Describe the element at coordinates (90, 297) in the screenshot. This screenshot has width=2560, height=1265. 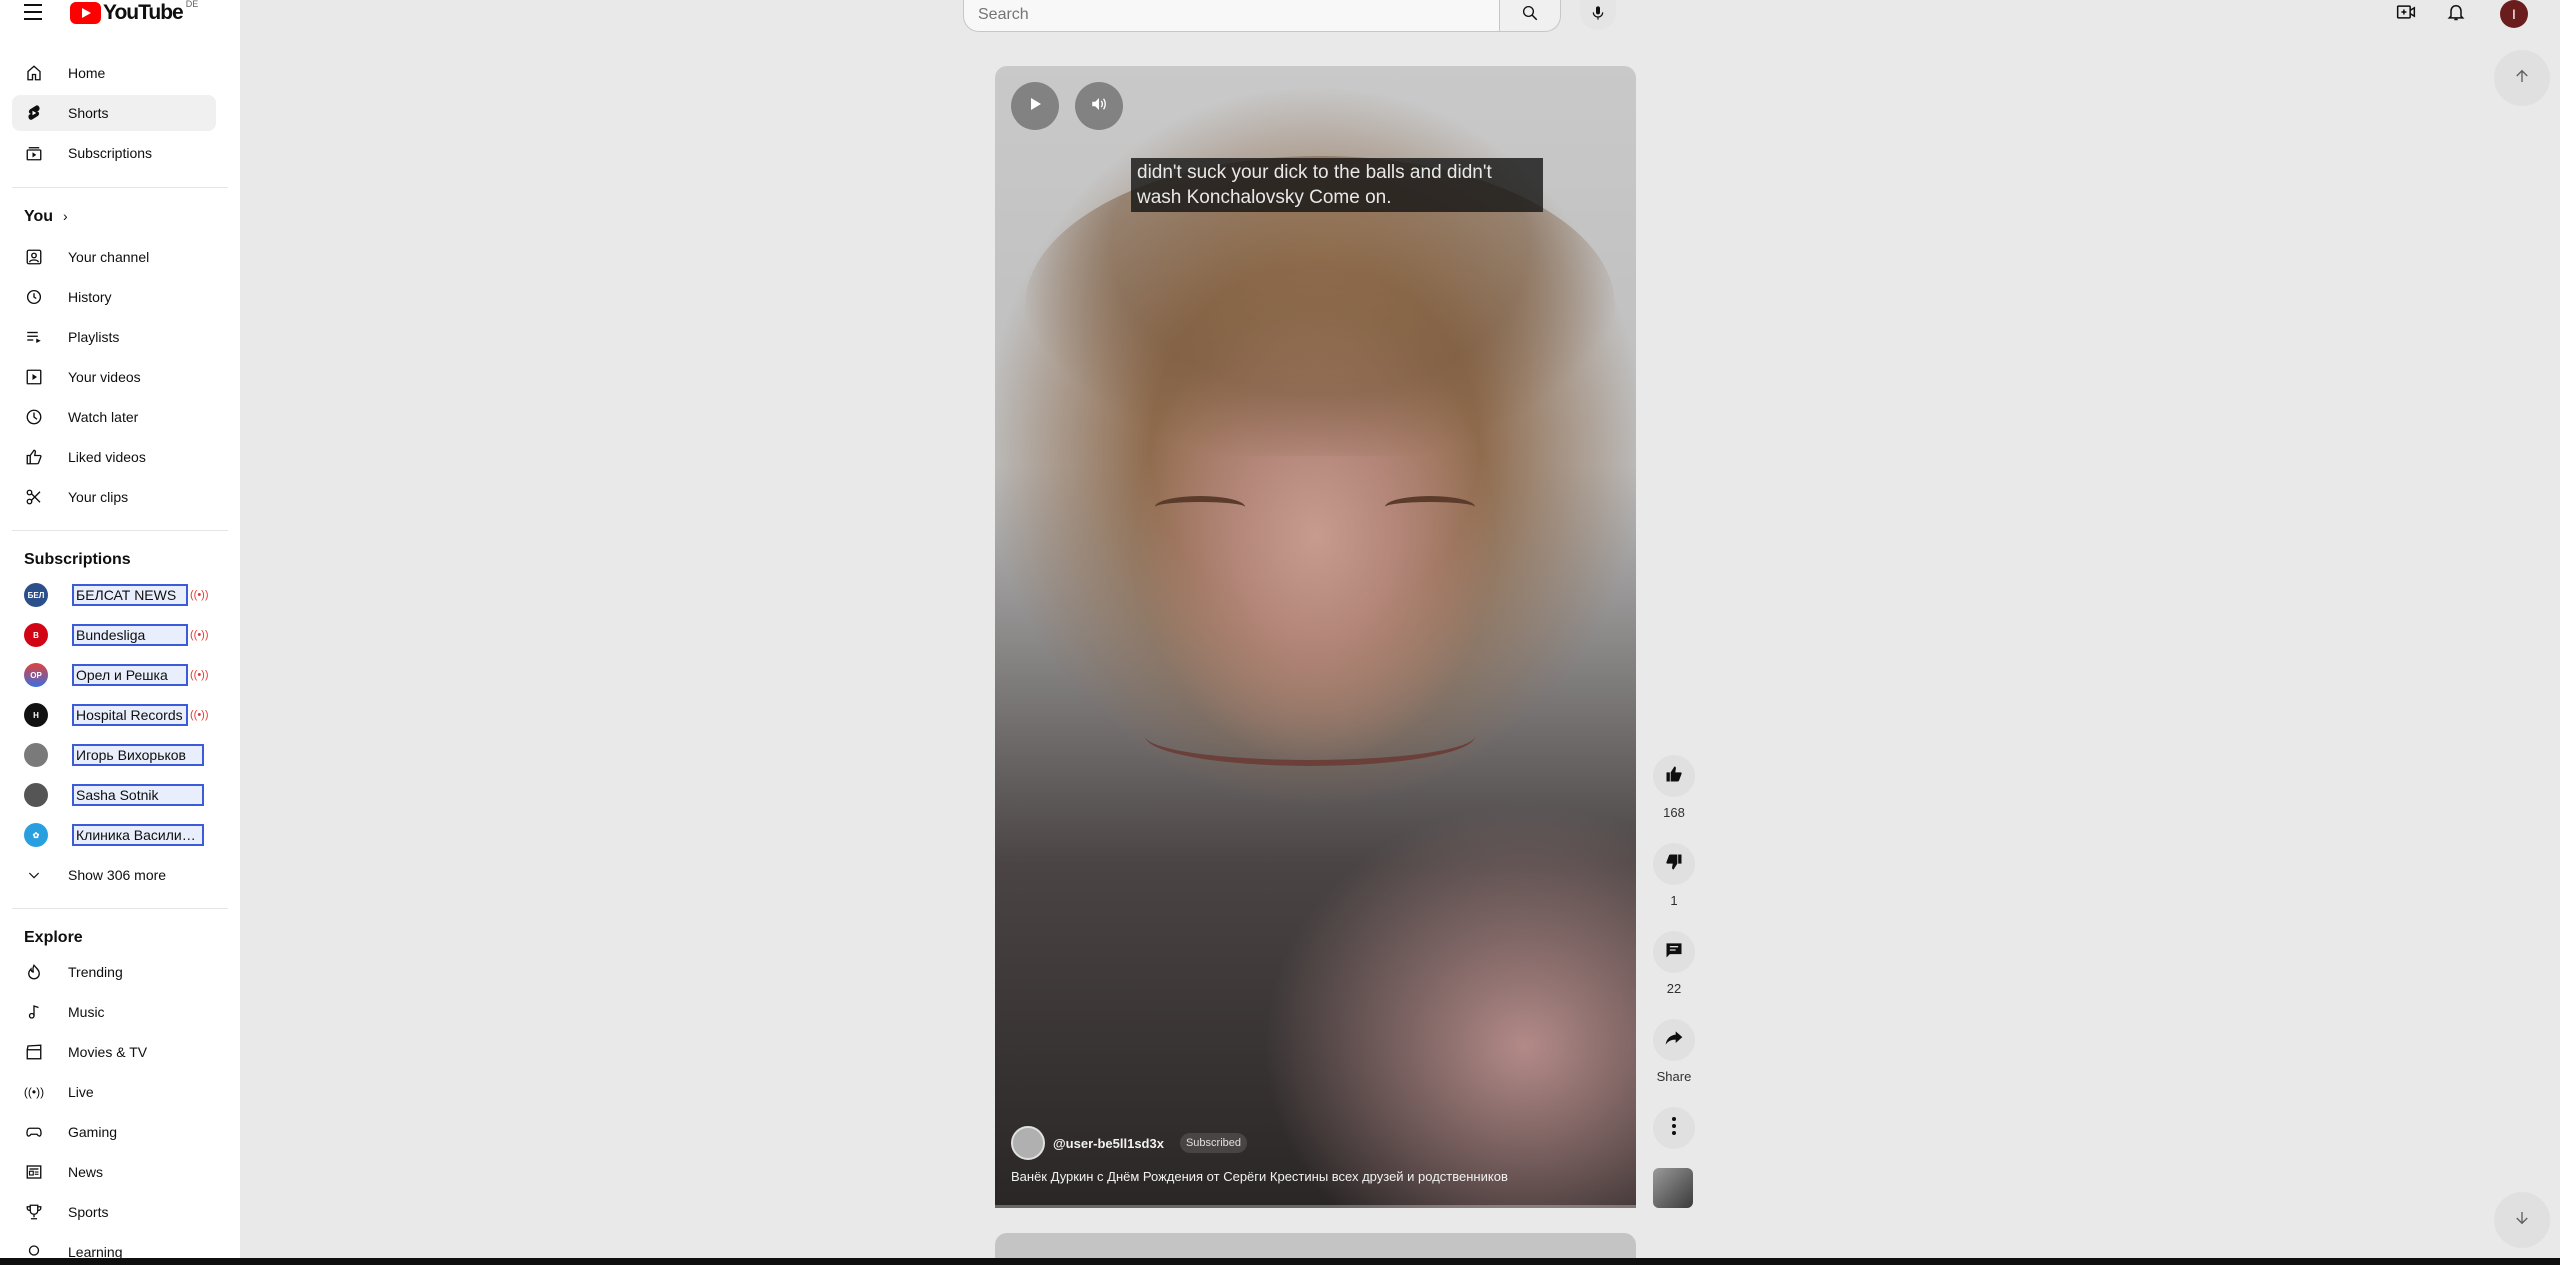
I see `sidebar-item-label: History` at that location.